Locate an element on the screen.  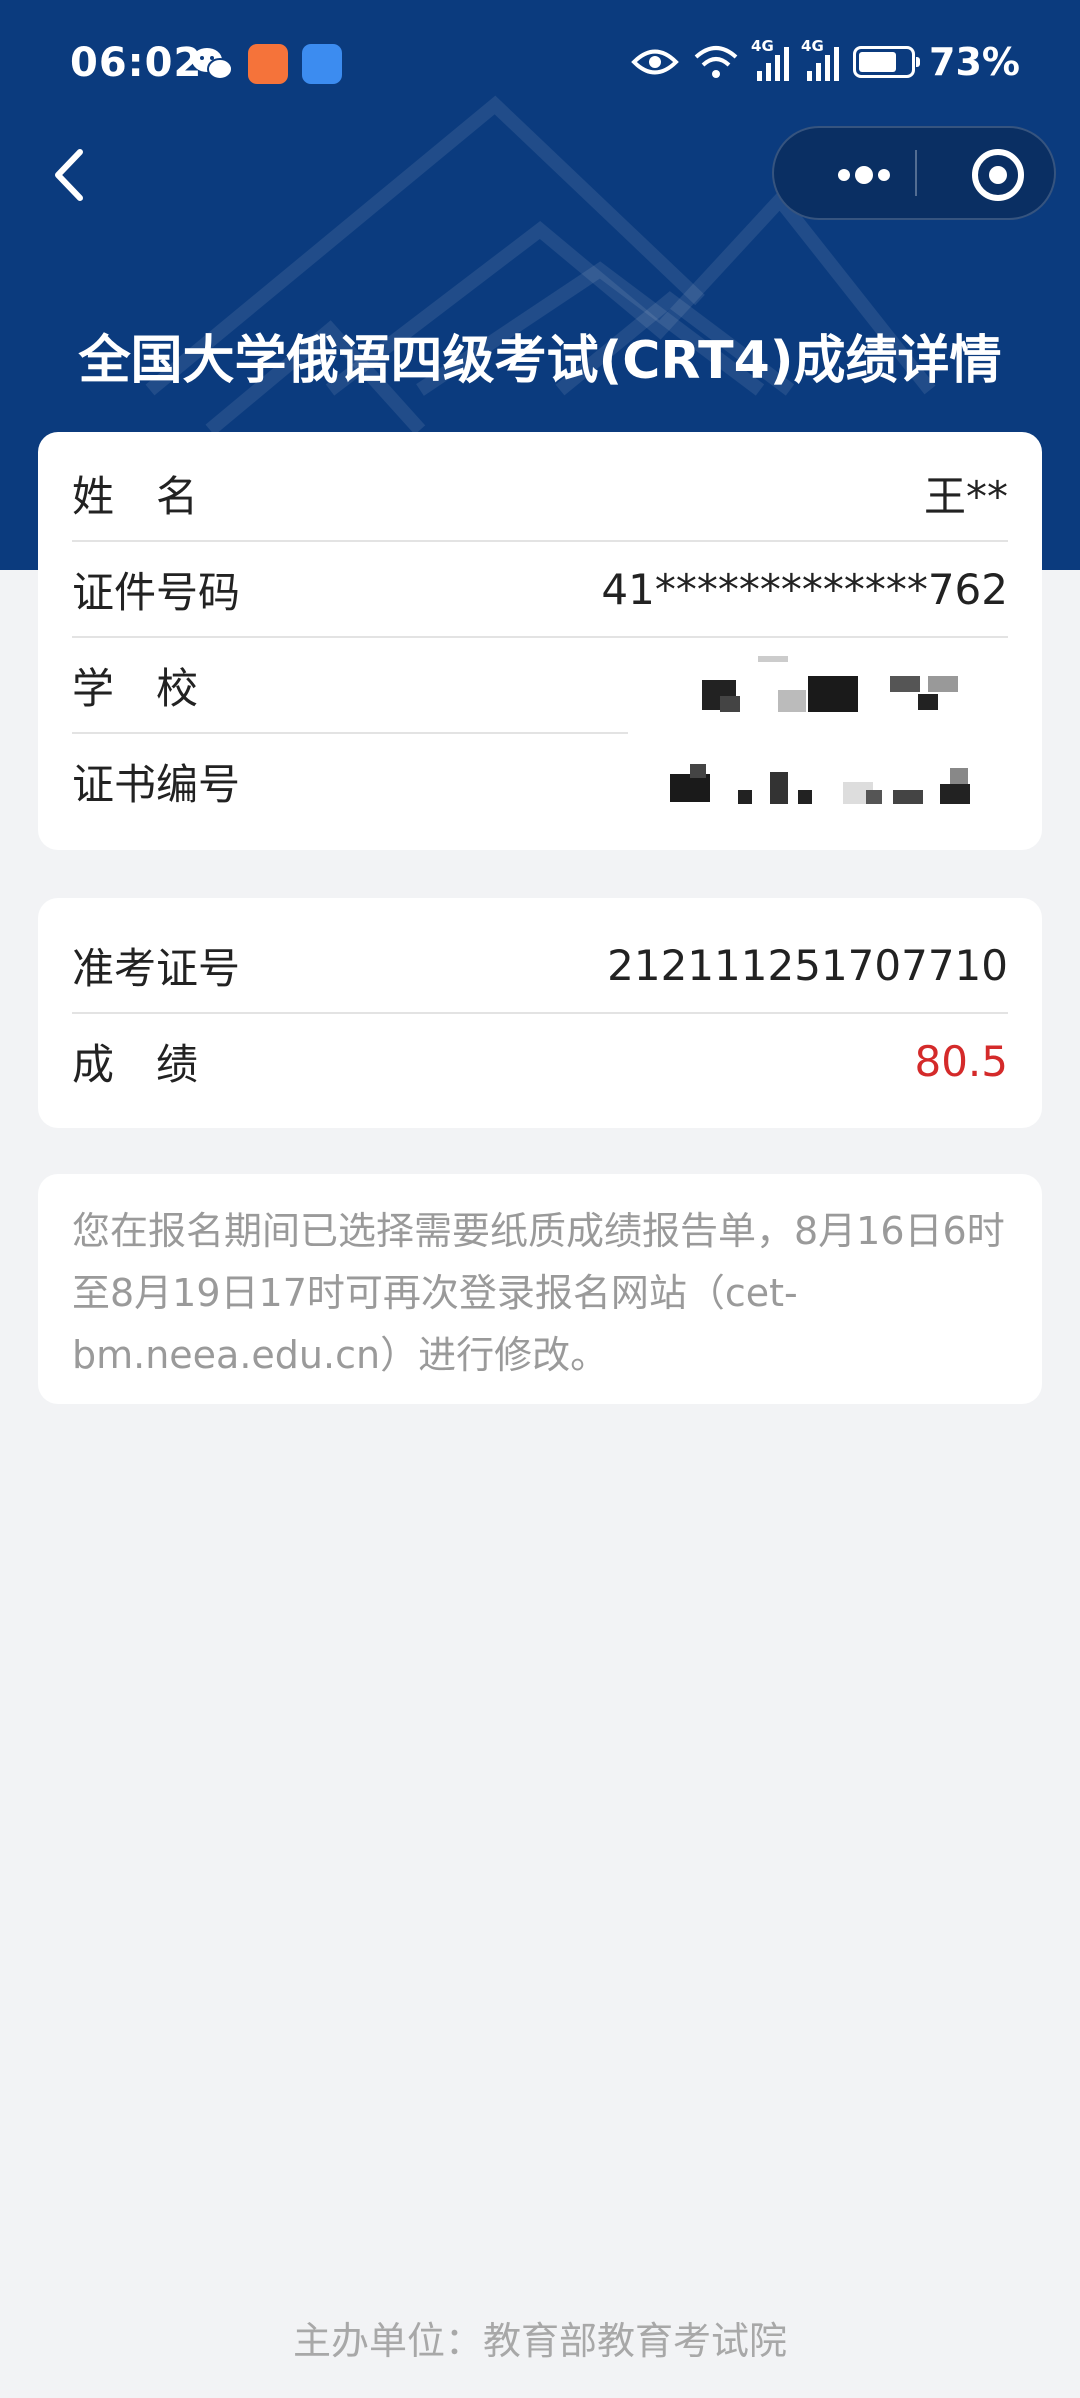
name-value: 王** is located at coordinates (965, 496).